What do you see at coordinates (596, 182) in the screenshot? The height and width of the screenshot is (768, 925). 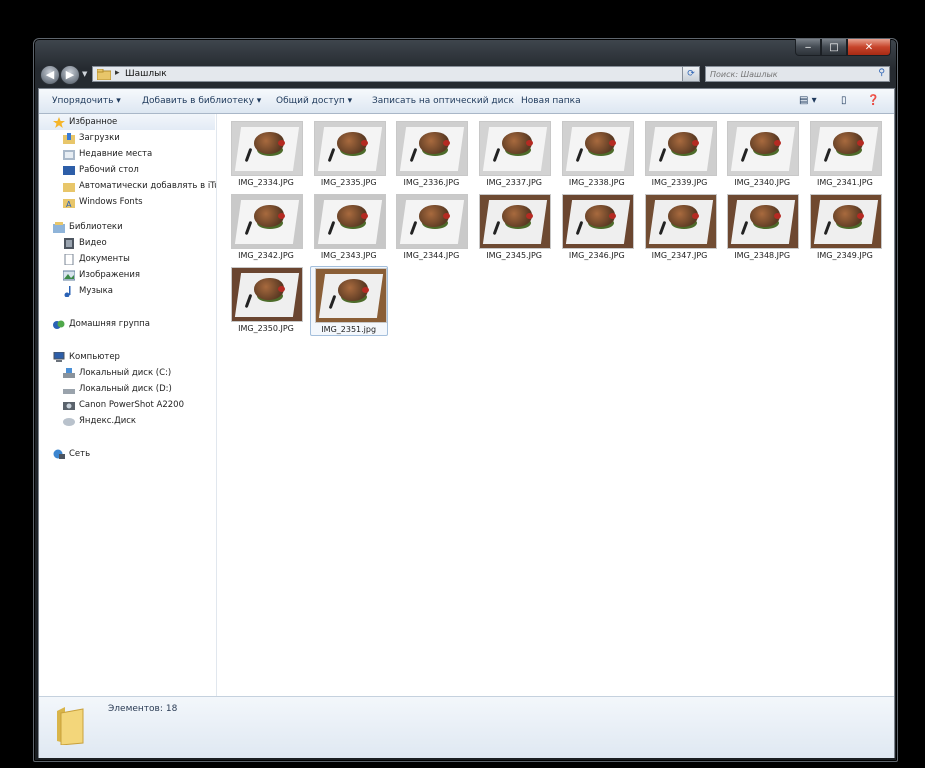 I see `file-name: IMG_2338.JPG` at bounding box center [596, 182].